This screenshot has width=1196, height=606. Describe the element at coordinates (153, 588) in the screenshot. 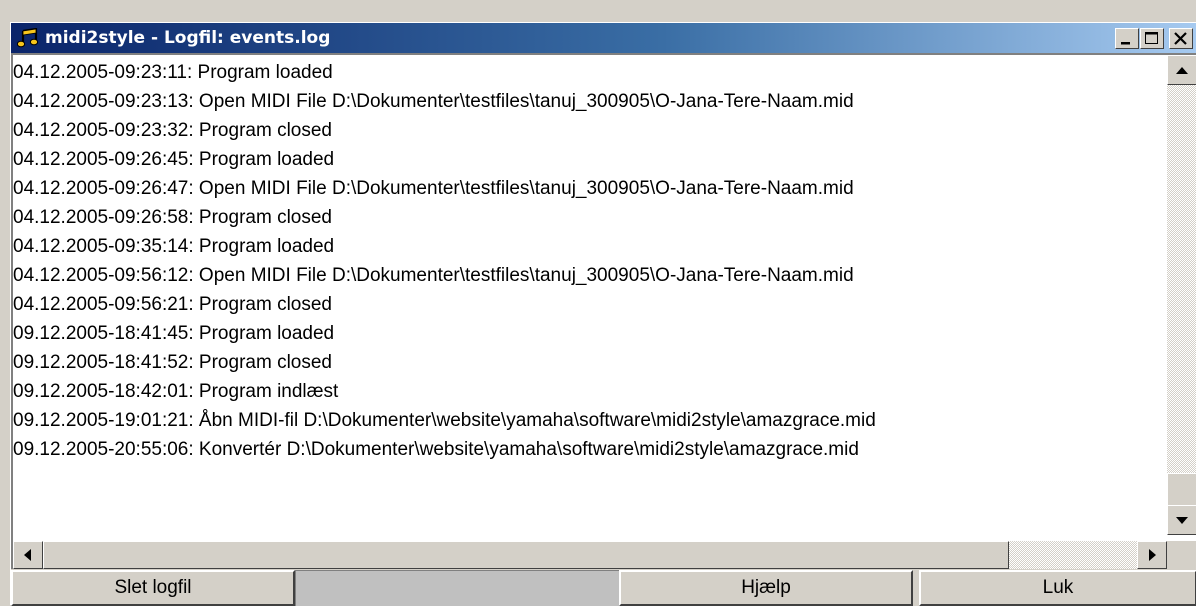

I see `delete-log-button: Slet logfil` at that location.